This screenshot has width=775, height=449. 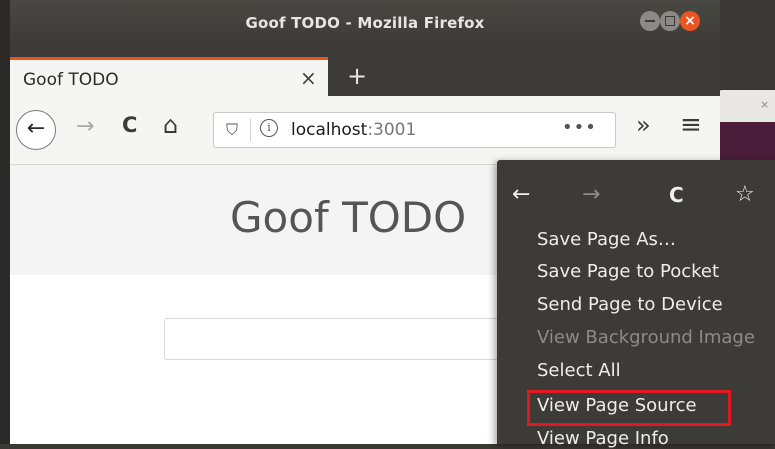 I want to click on url-bar: ⛉ i localhost:3001 •••, so click(x=414, y=130).